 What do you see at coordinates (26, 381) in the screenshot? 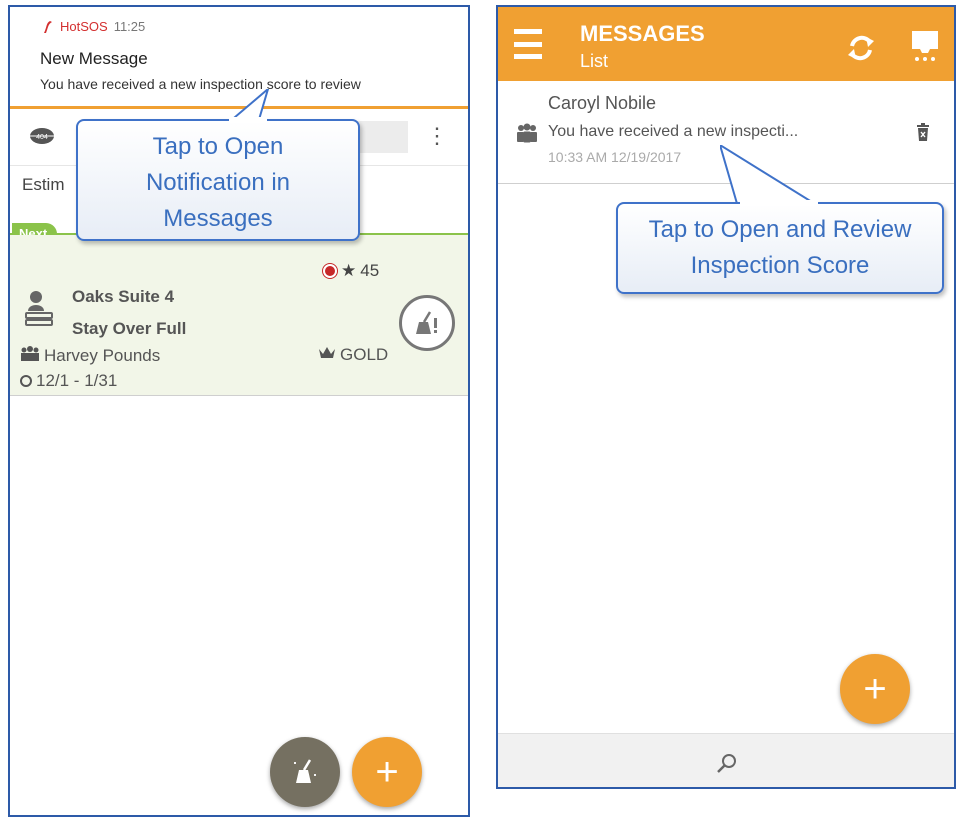
I see `clock-icon` at bounding box center [26, 381].